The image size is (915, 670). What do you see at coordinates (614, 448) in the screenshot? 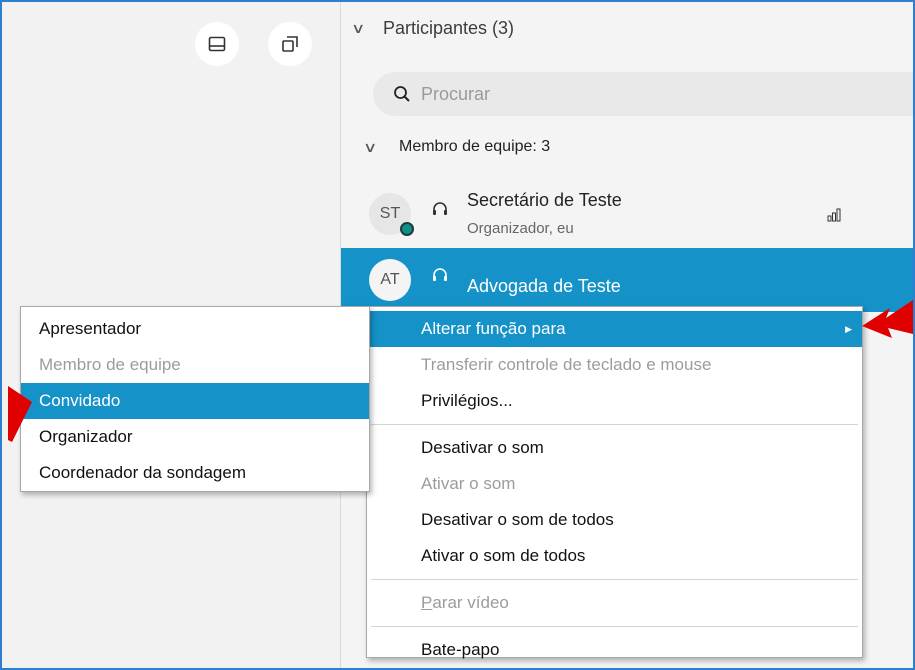
I see `menu-item-mute: Desativar o som` at bounding box center [614, 448].